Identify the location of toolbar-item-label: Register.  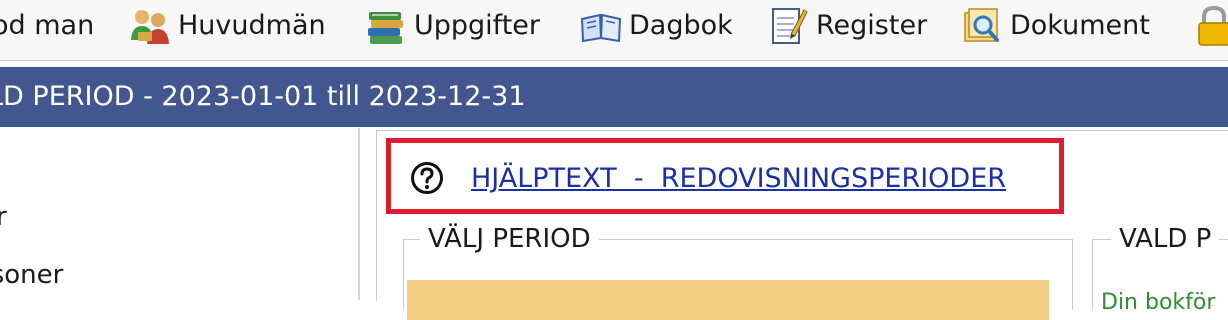
(872, 25).